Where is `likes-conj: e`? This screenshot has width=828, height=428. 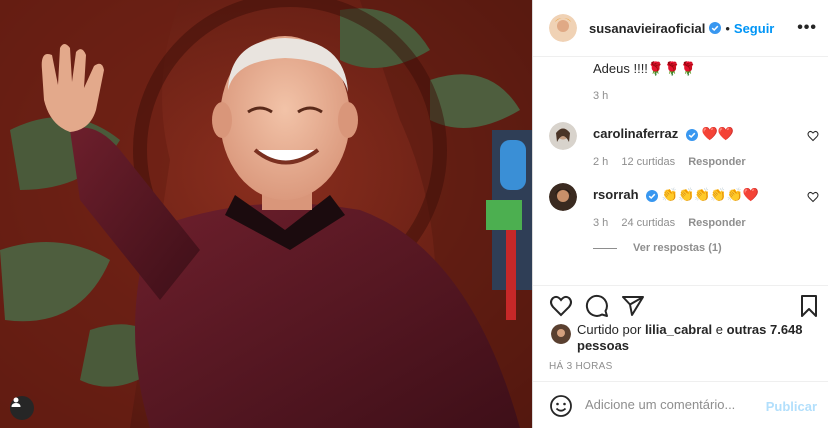 likes-conj: e is located at coordinates (719, 329).